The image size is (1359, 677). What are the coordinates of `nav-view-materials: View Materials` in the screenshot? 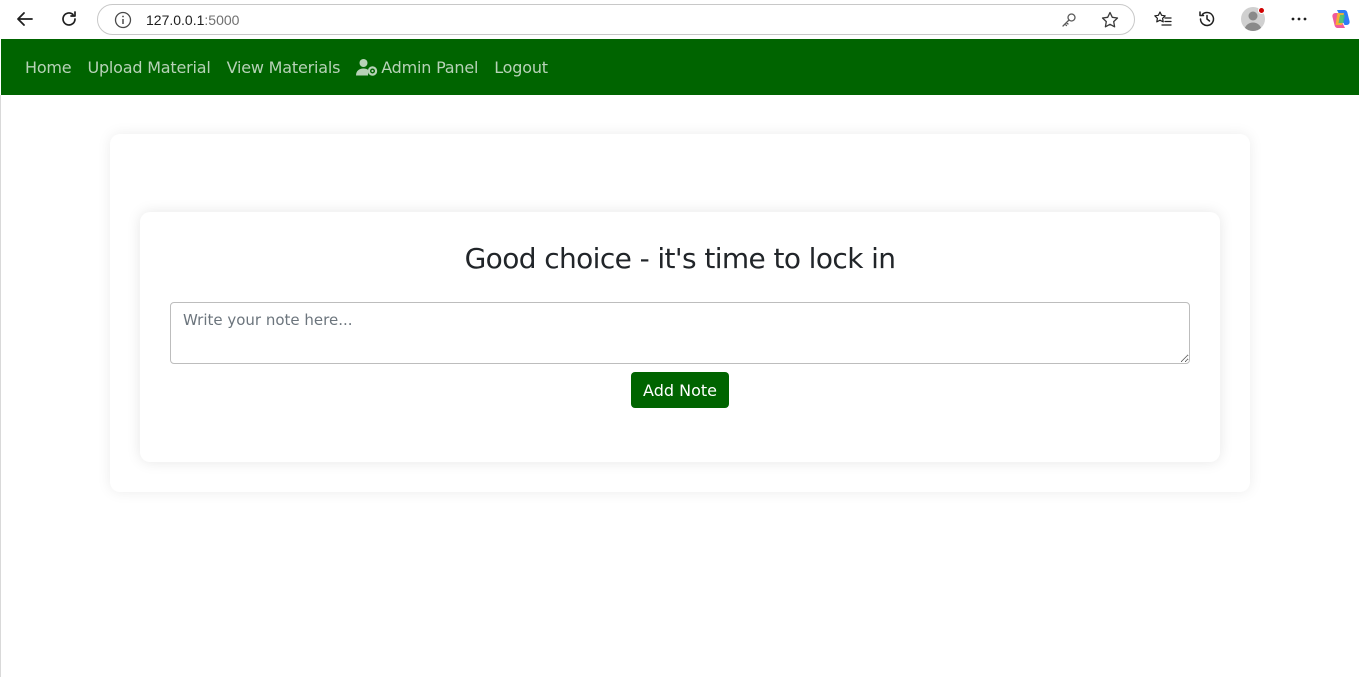 It's located at (284, 67).